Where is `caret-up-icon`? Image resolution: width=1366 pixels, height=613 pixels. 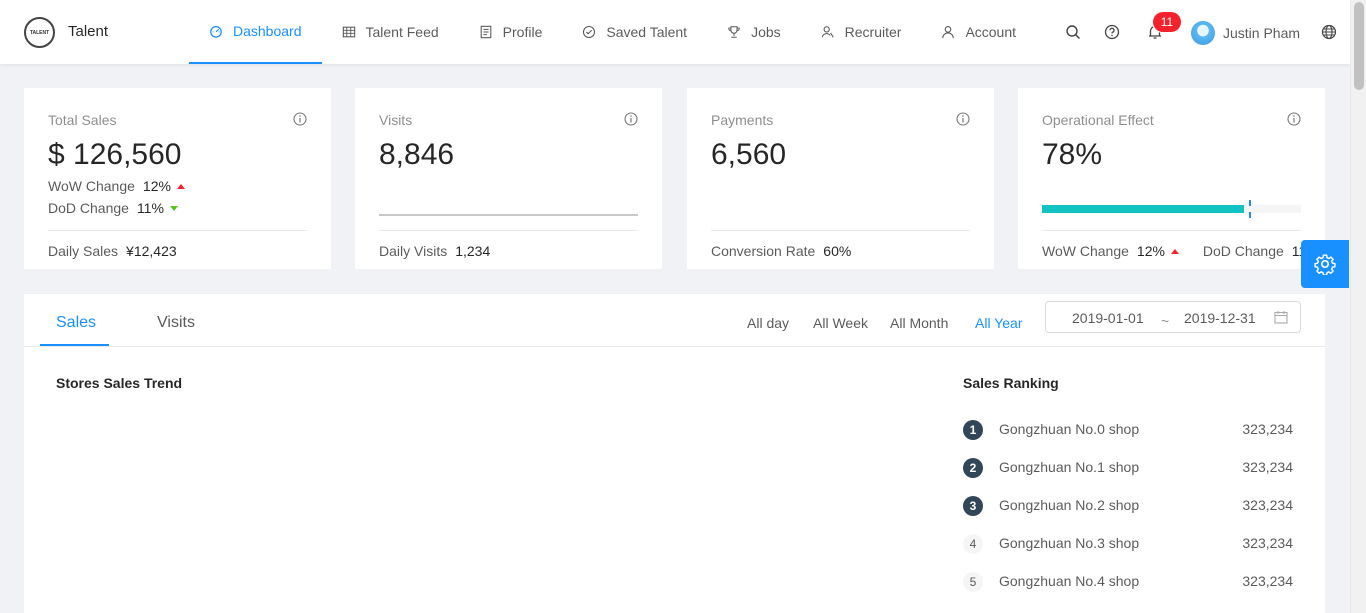 caret-up-icon is located at coordinates (1174, 251).